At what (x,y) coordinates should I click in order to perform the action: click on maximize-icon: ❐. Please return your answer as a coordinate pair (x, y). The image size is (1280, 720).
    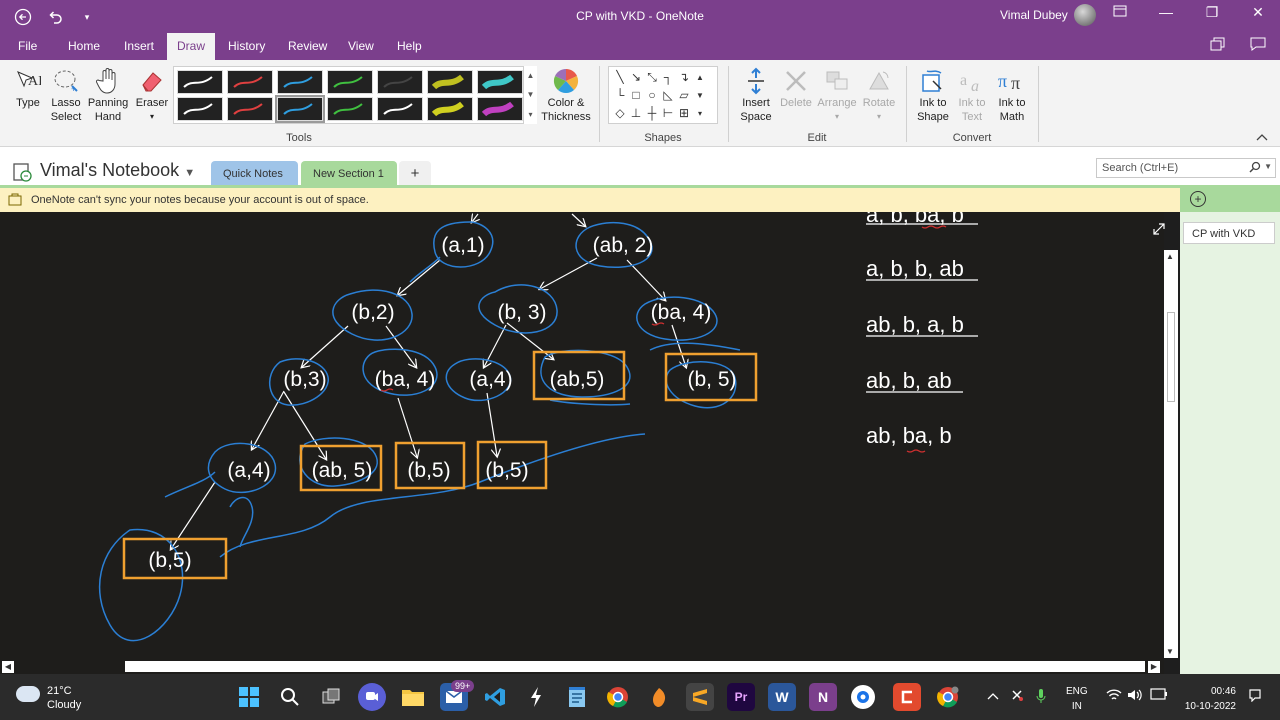
    Looking at the image, I should click on (1212, 12).